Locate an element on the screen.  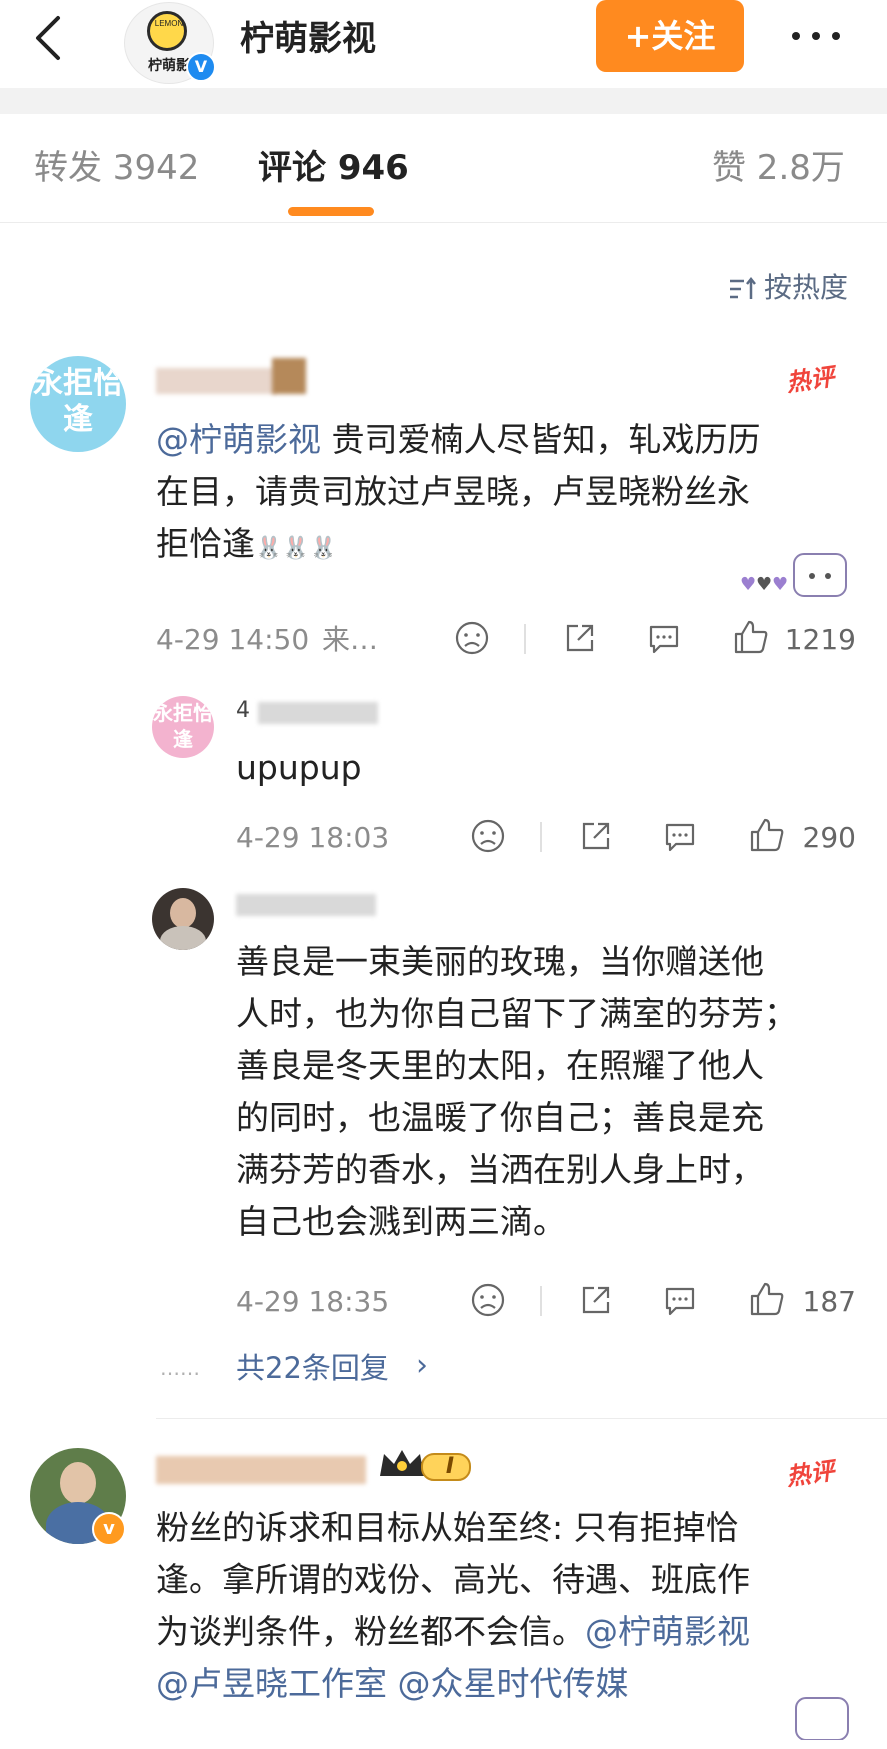
like-count: 290 is located at coordinates (829, 837).